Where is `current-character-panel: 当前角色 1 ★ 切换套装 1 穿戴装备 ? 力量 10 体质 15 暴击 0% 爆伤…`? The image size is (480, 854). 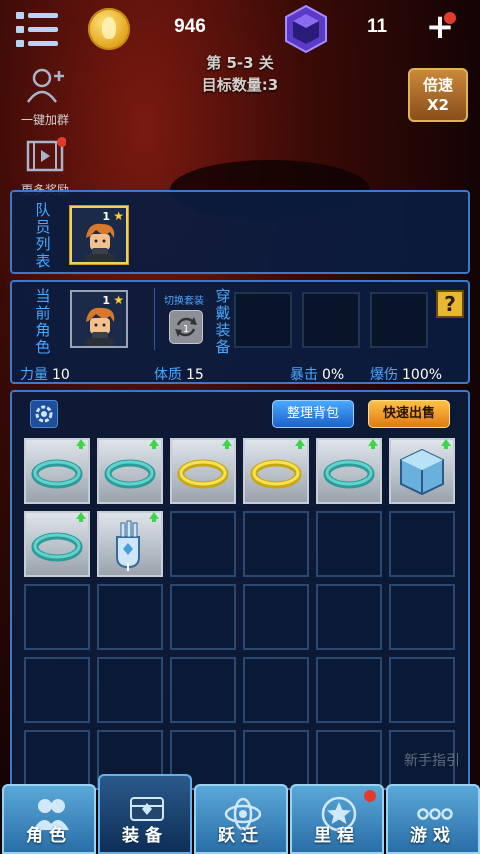 current-character-panel: 当前角色 1 ★ 切换套装 1 穿戴装备 ? 力量 10 体质 15 暴击 0% 爆伤… is located at coordinates (240, 332).